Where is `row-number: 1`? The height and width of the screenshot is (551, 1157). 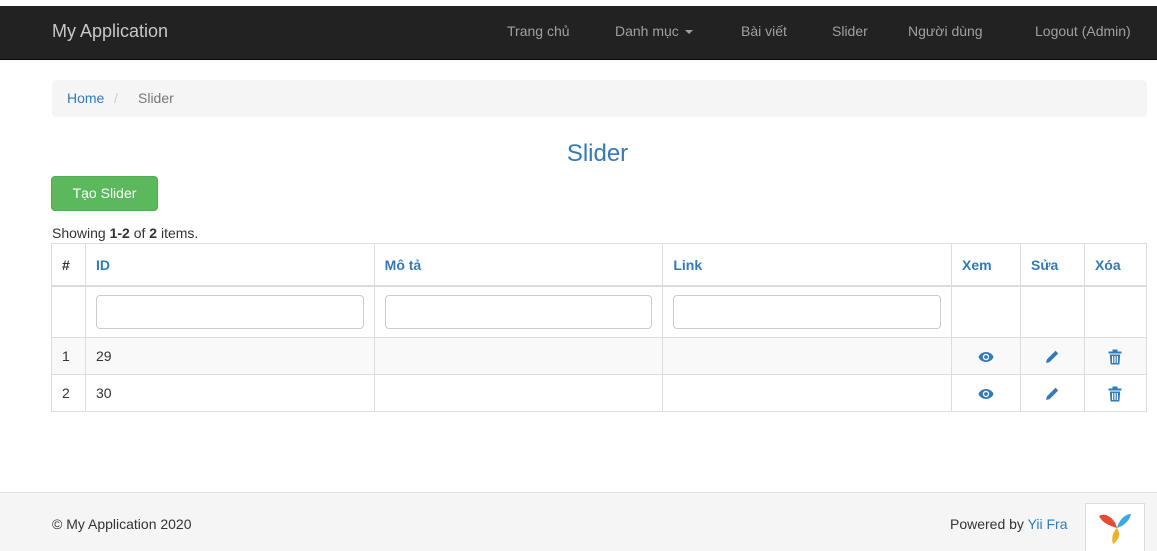 row-number: 1 is located at coordinates (68, 356).